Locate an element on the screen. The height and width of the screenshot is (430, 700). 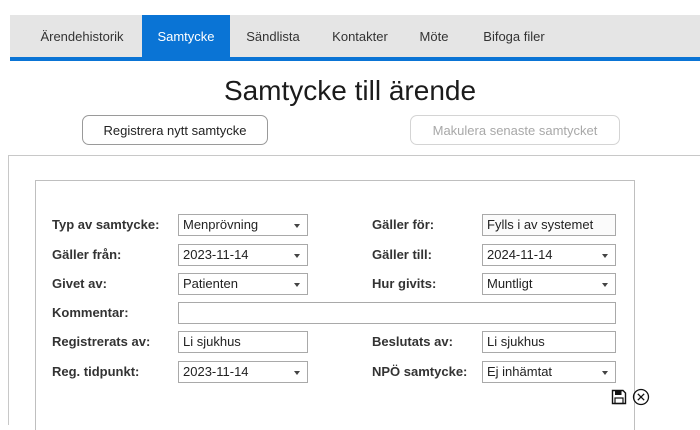
reg-time-value: 2023-11-14 is located at coordinates (216, 371).